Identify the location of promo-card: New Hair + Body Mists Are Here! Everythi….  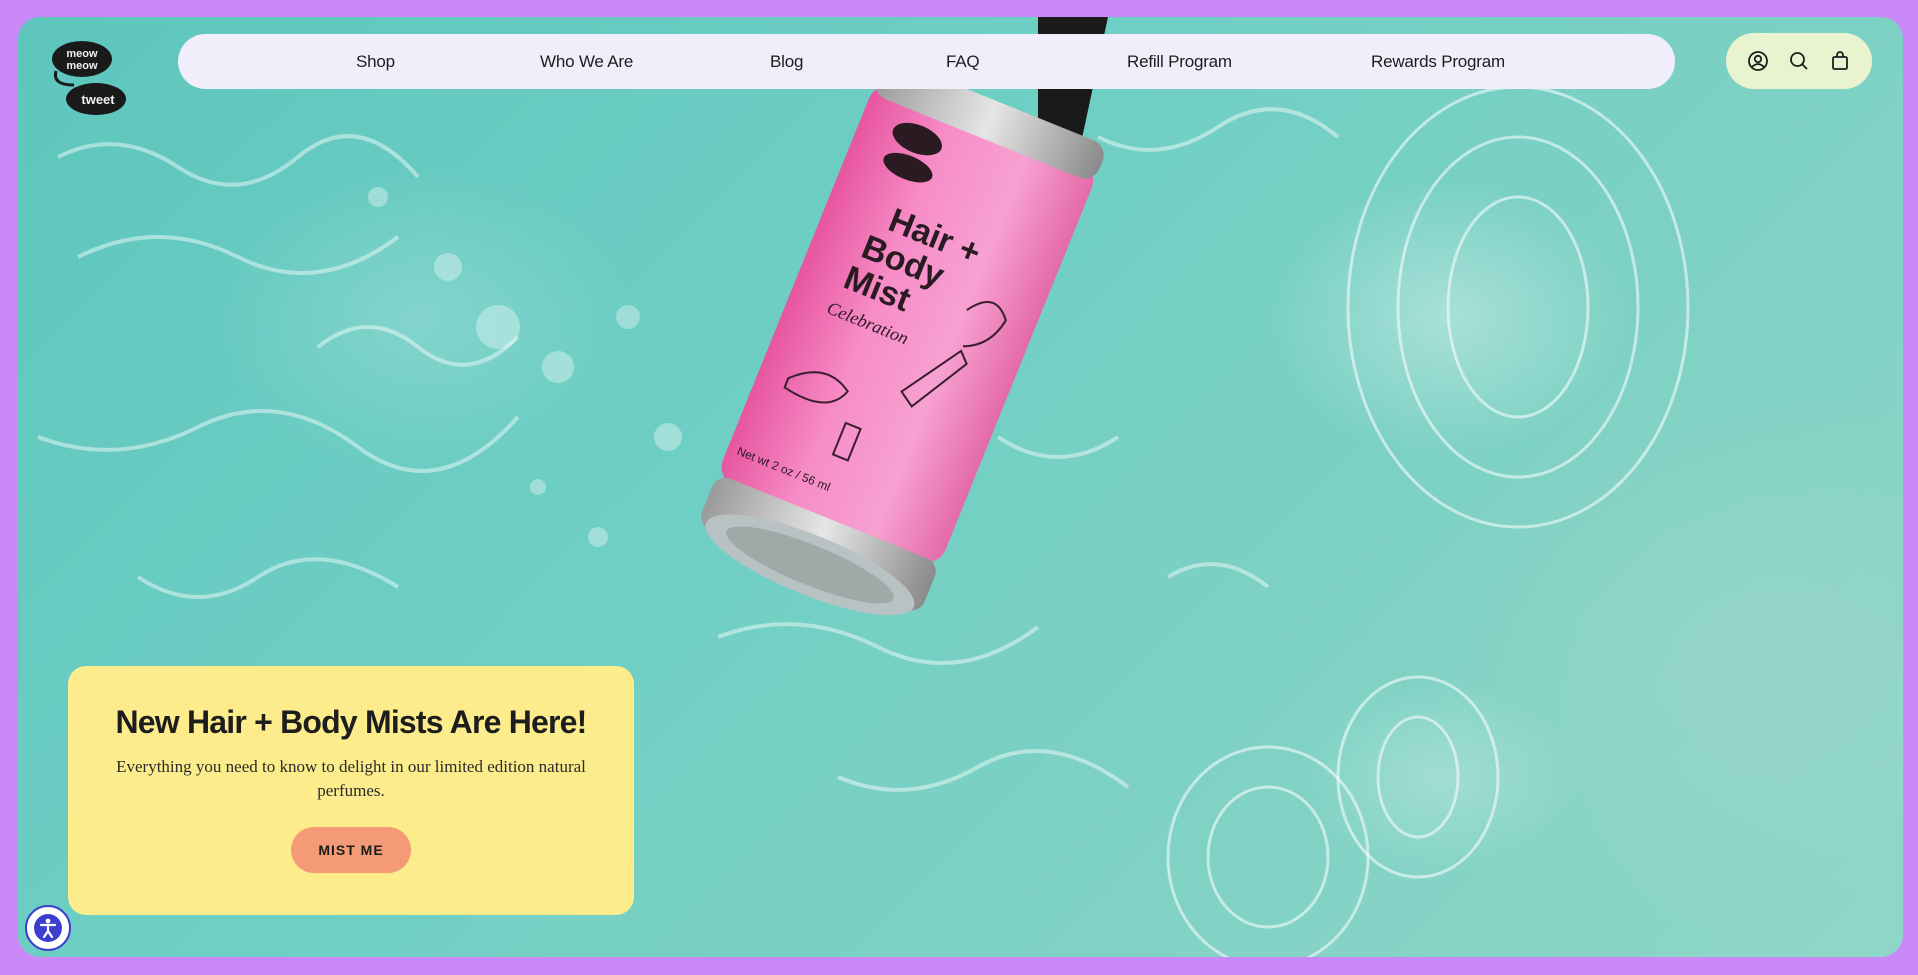
(351, 790).